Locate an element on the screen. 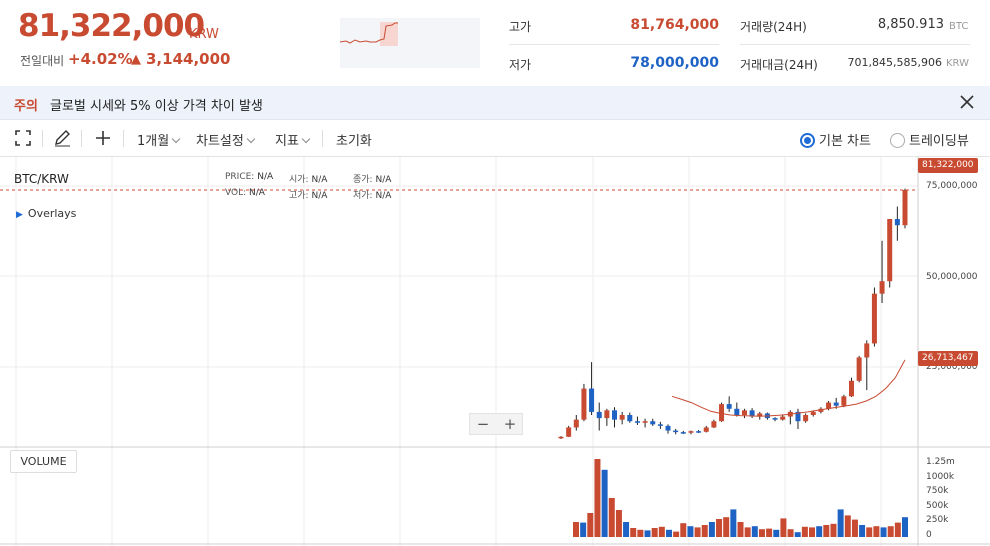 This screenshot has width=990, height=546. basic-chart-radio: 기본 차트 is located at coordinates (835, 139).